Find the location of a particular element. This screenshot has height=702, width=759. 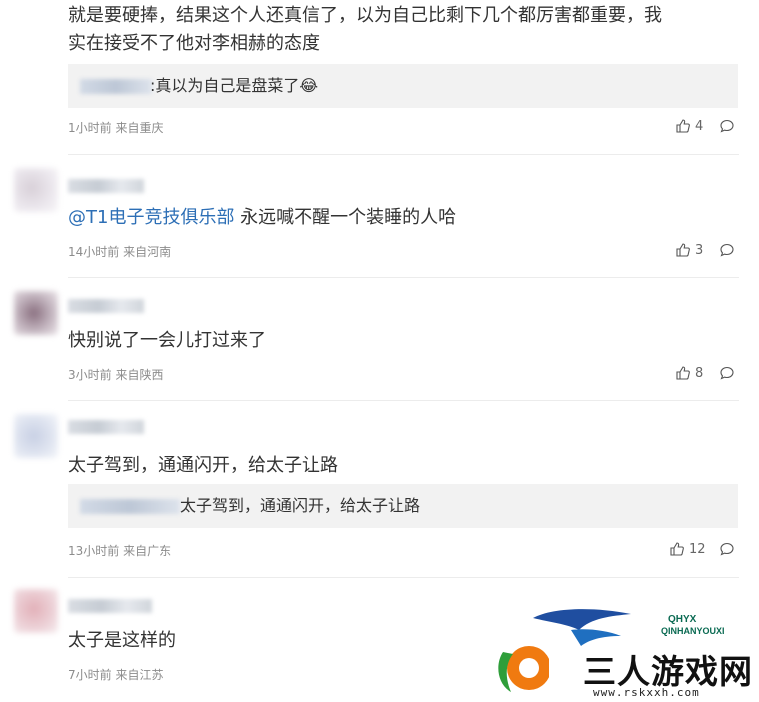

quoted-reply-text: :真以为自己是盘菜了😂 is located at coordinates (234, 85).